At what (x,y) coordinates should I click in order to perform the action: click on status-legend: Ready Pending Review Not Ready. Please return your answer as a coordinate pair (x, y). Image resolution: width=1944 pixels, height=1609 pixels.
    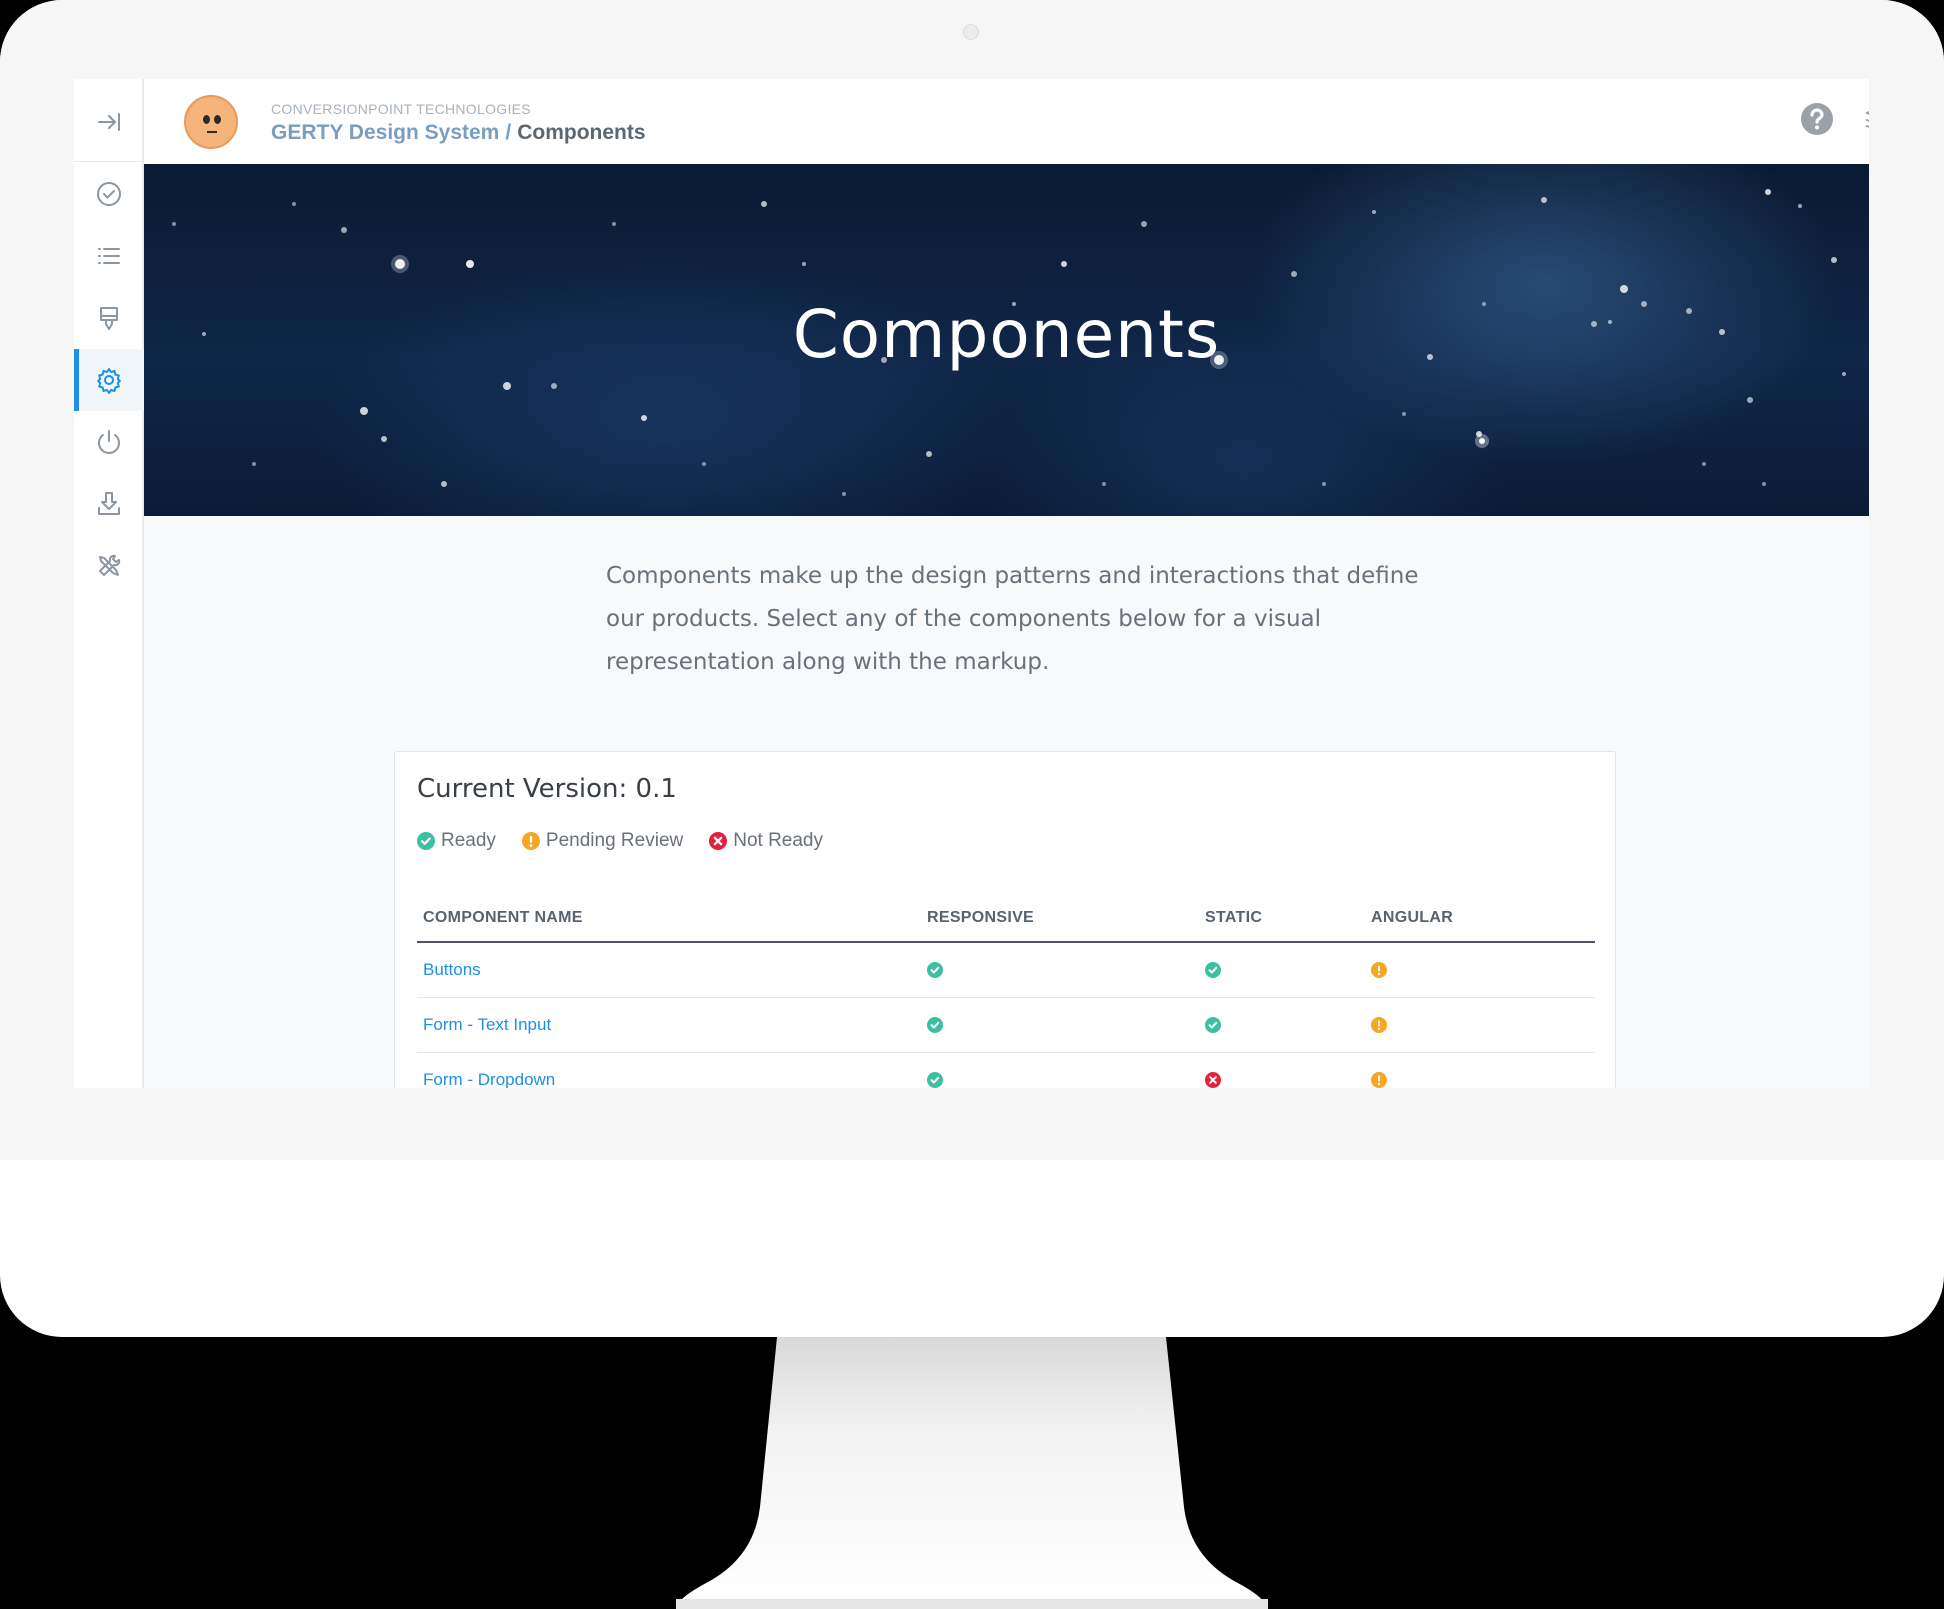
    Looking at the image, I should click on (620, 841).